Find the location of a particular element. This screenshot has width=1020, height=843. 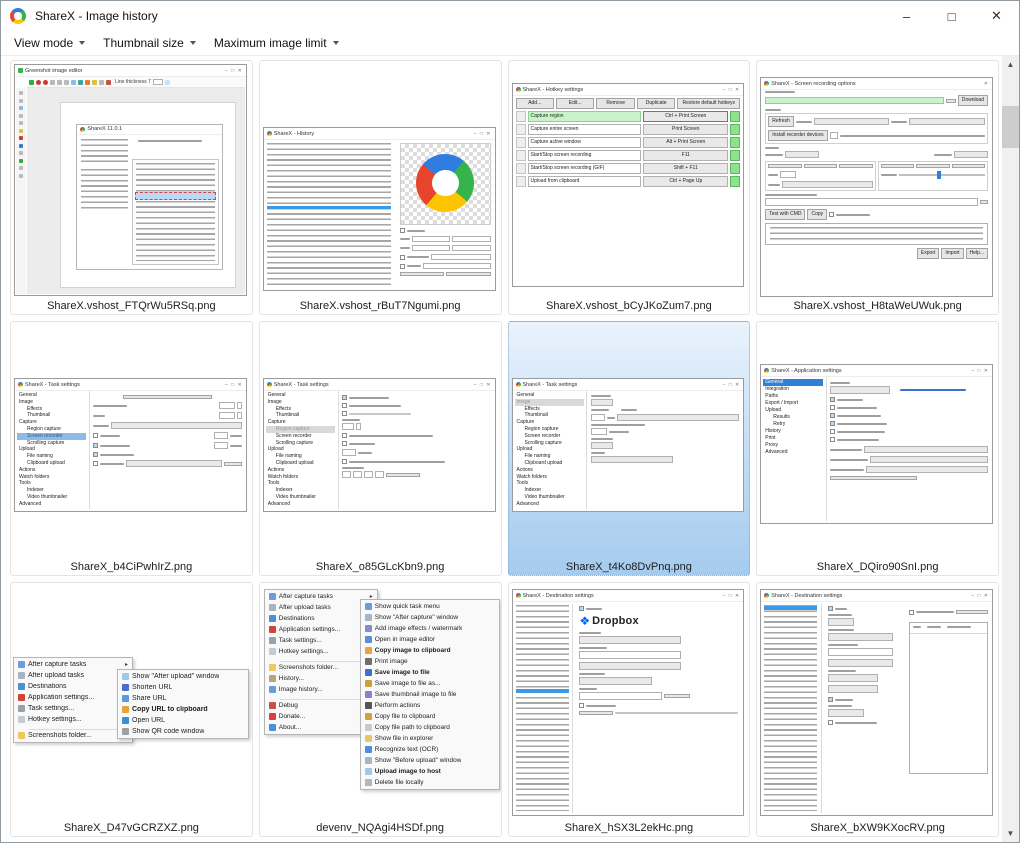

thumb-destination-imgur: ShareX - Destination settings – □ ✕ is located at coordinates (876, 702).